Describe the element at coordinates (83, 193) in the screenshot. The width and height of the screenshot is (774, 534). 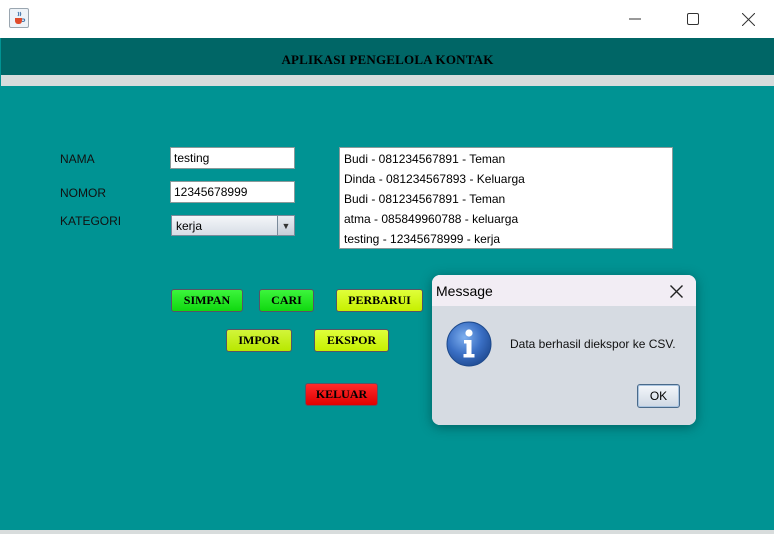
I see `nomor-label: NOMOR` at that location.